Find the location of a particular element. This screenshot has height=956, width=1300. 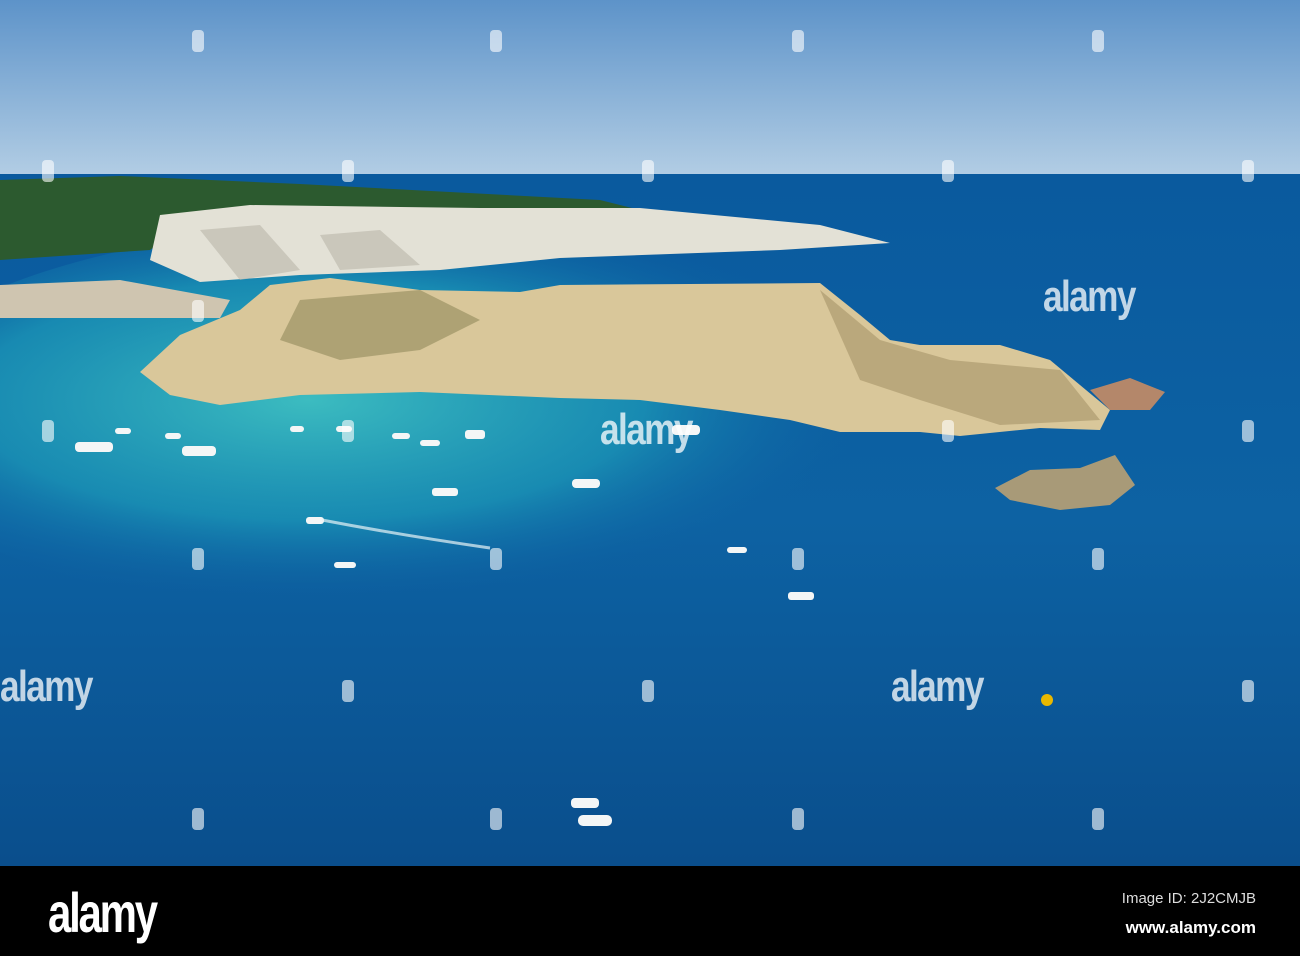

image-id: Image ID: 2J2CMJB is located at coordinates (1188, 898).